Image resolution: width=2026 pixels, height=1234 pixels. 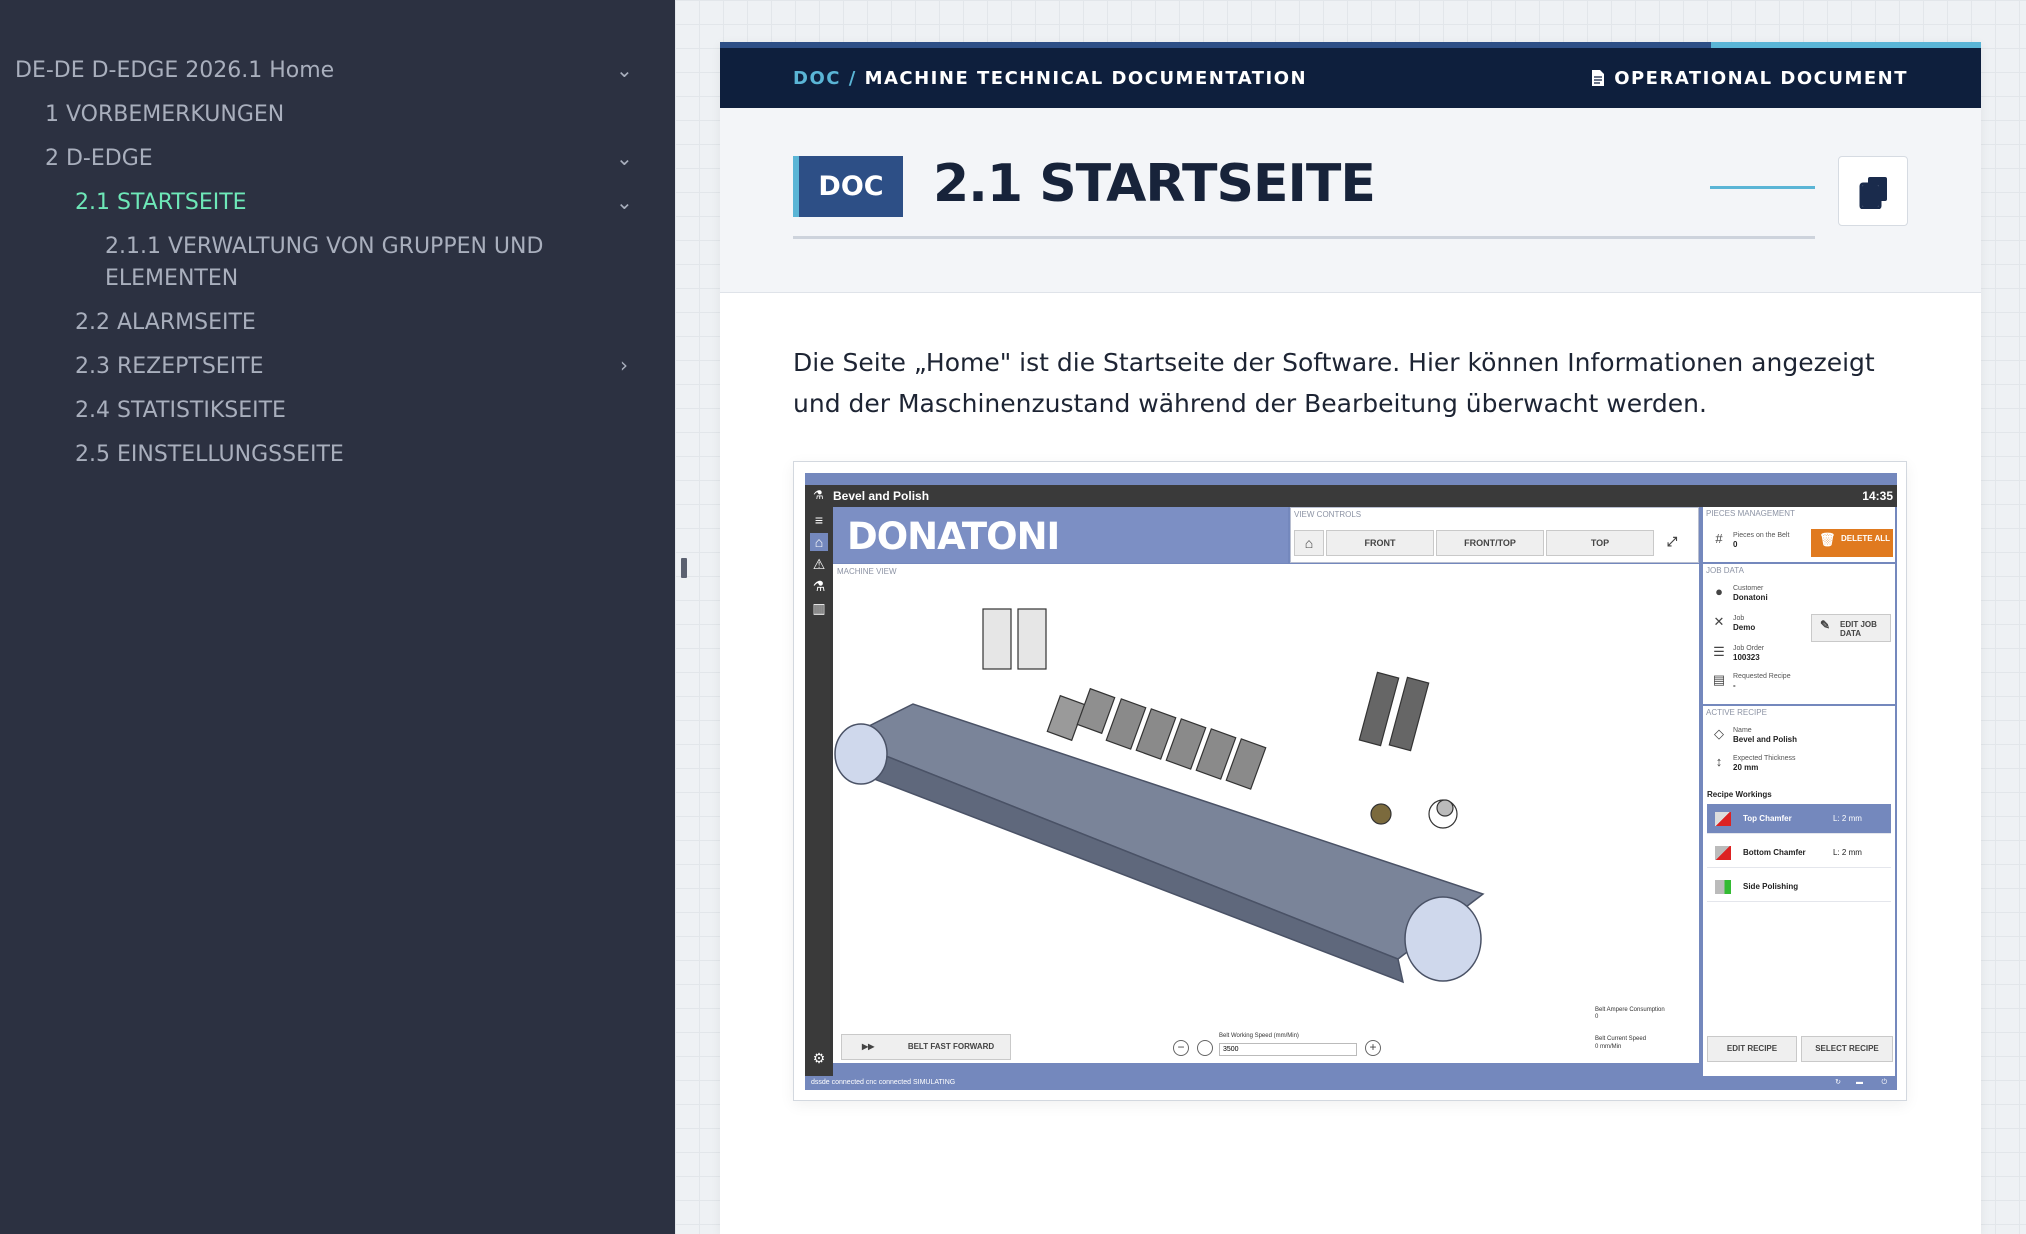 What do you see at coordinates (817, 78) in the screenshot?
I see `breadcrumb-doc: DOC` at bounding box center [817, 78].